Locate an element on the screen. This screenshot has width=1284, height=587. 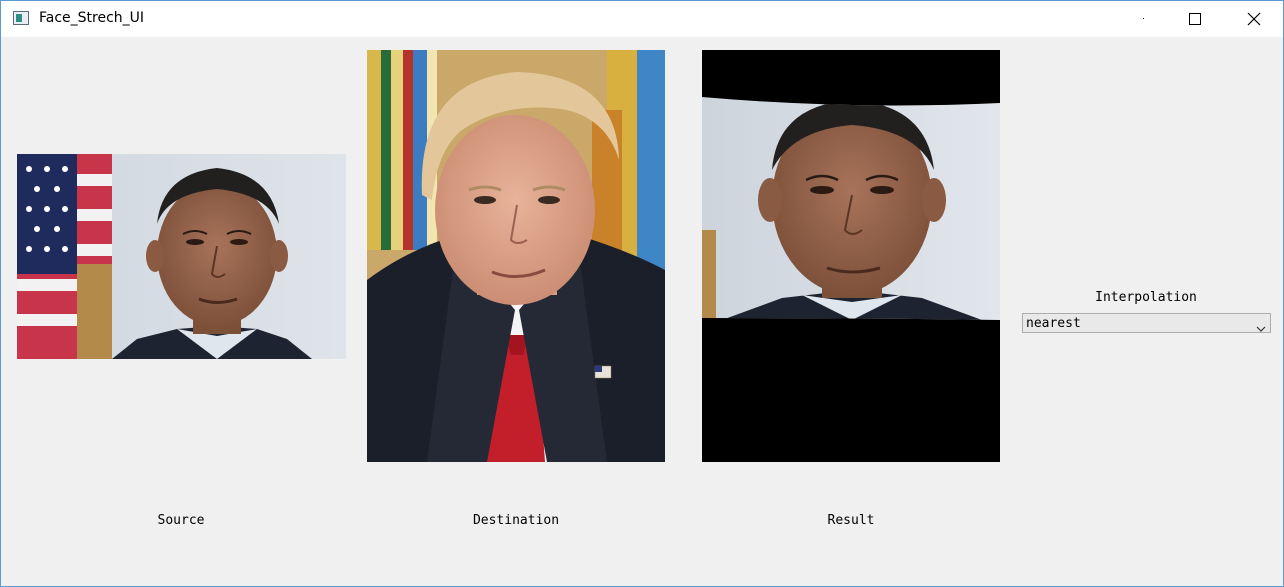
close-button is located at coordinates (1254, 19).